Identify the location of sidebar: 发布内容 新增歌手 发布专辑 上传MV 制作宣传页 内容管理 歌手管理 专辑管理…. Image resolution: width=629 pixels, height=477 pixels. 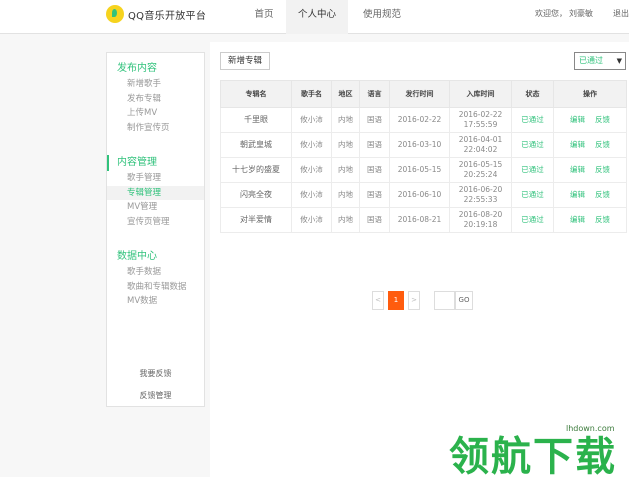
(155, 229).